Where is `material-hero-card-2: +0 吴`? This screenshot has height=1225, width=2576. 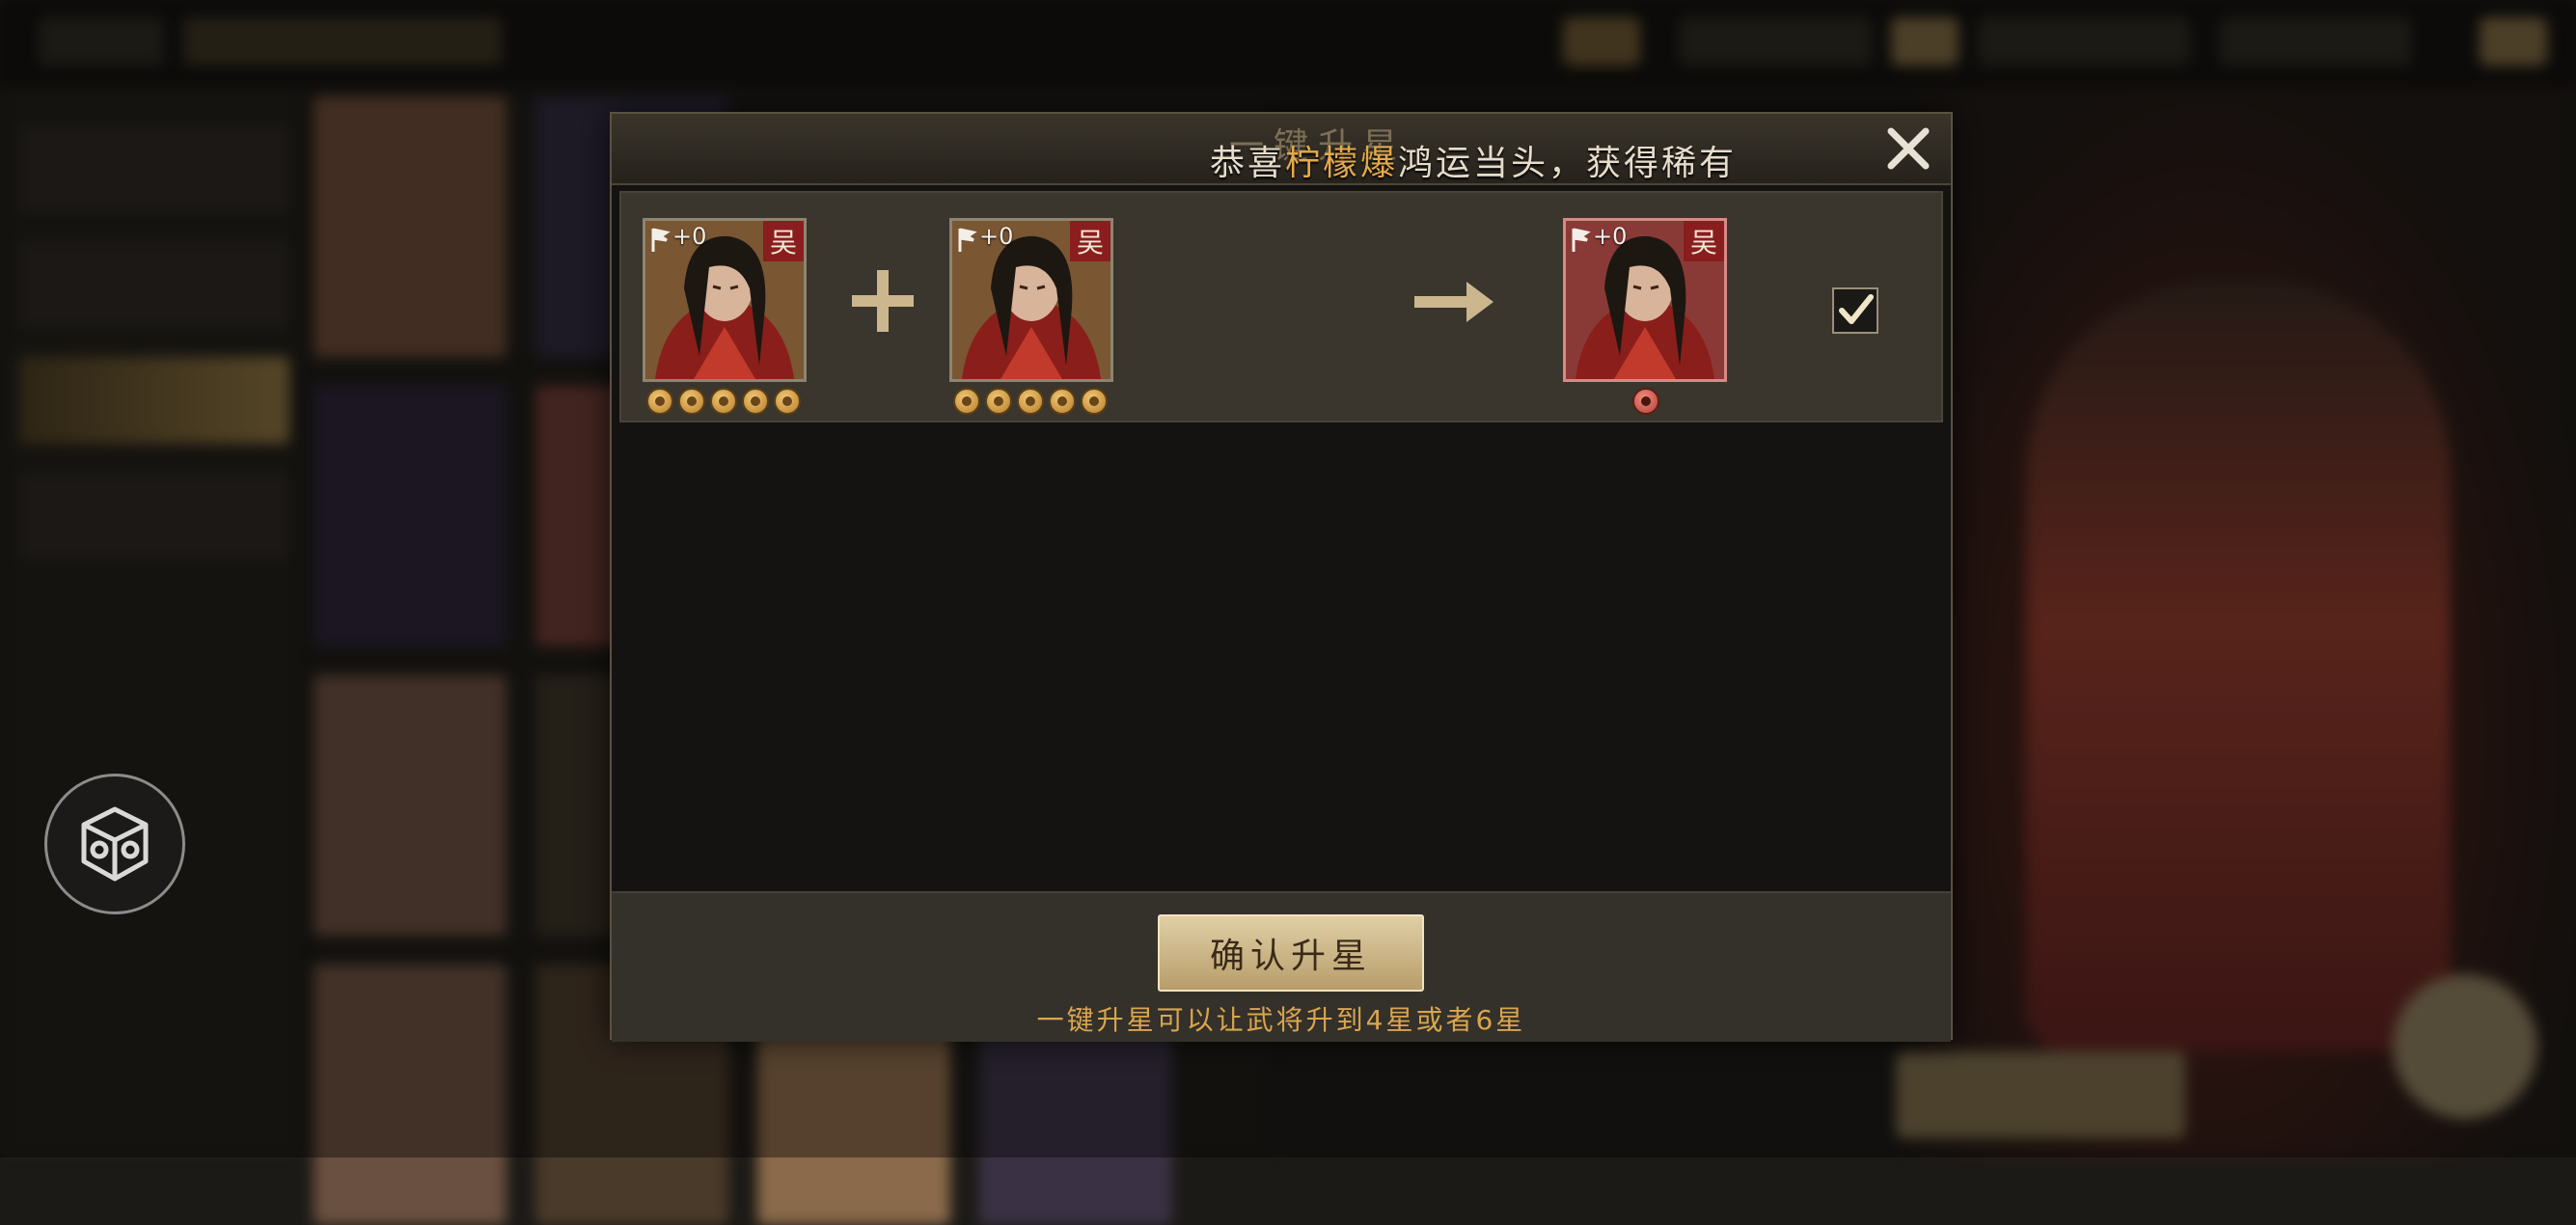
material-hero-card-2: +0 吴 is located at coordinates (1031, 300).